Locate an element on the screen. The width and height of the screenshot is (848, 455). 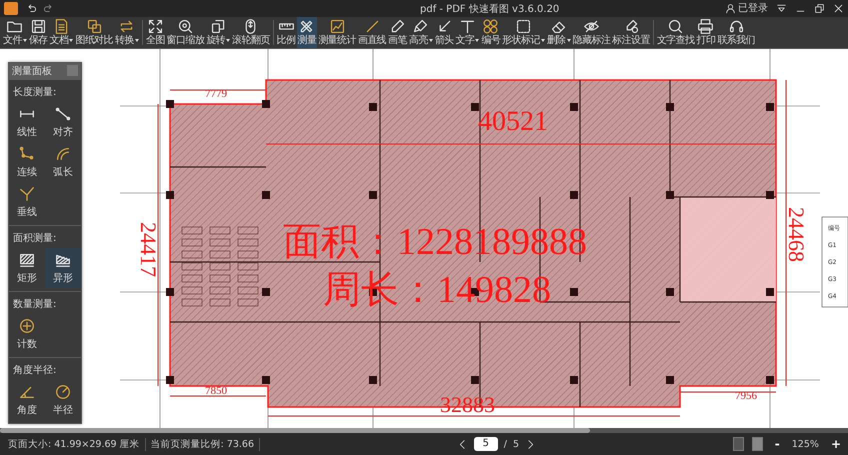
section-title: 长度测量: is located at coordinates (35, 93).